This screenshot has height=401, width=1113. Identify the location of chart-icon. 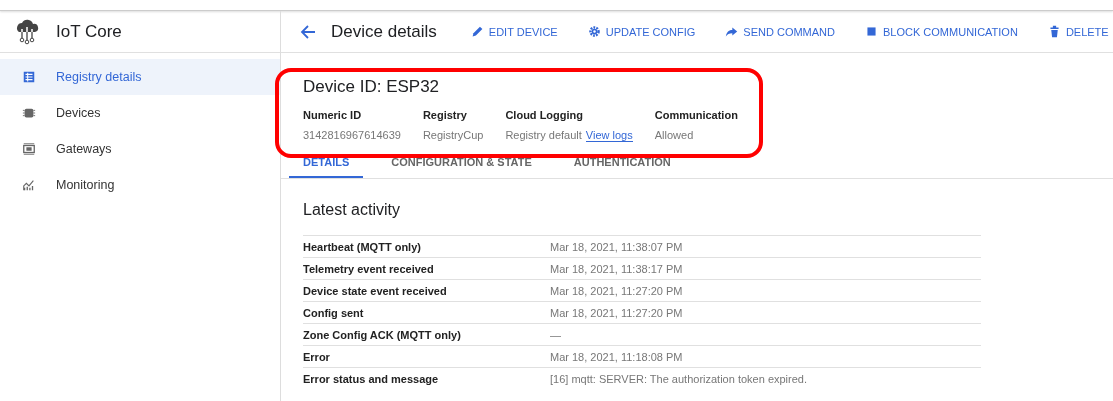
(29, 185).